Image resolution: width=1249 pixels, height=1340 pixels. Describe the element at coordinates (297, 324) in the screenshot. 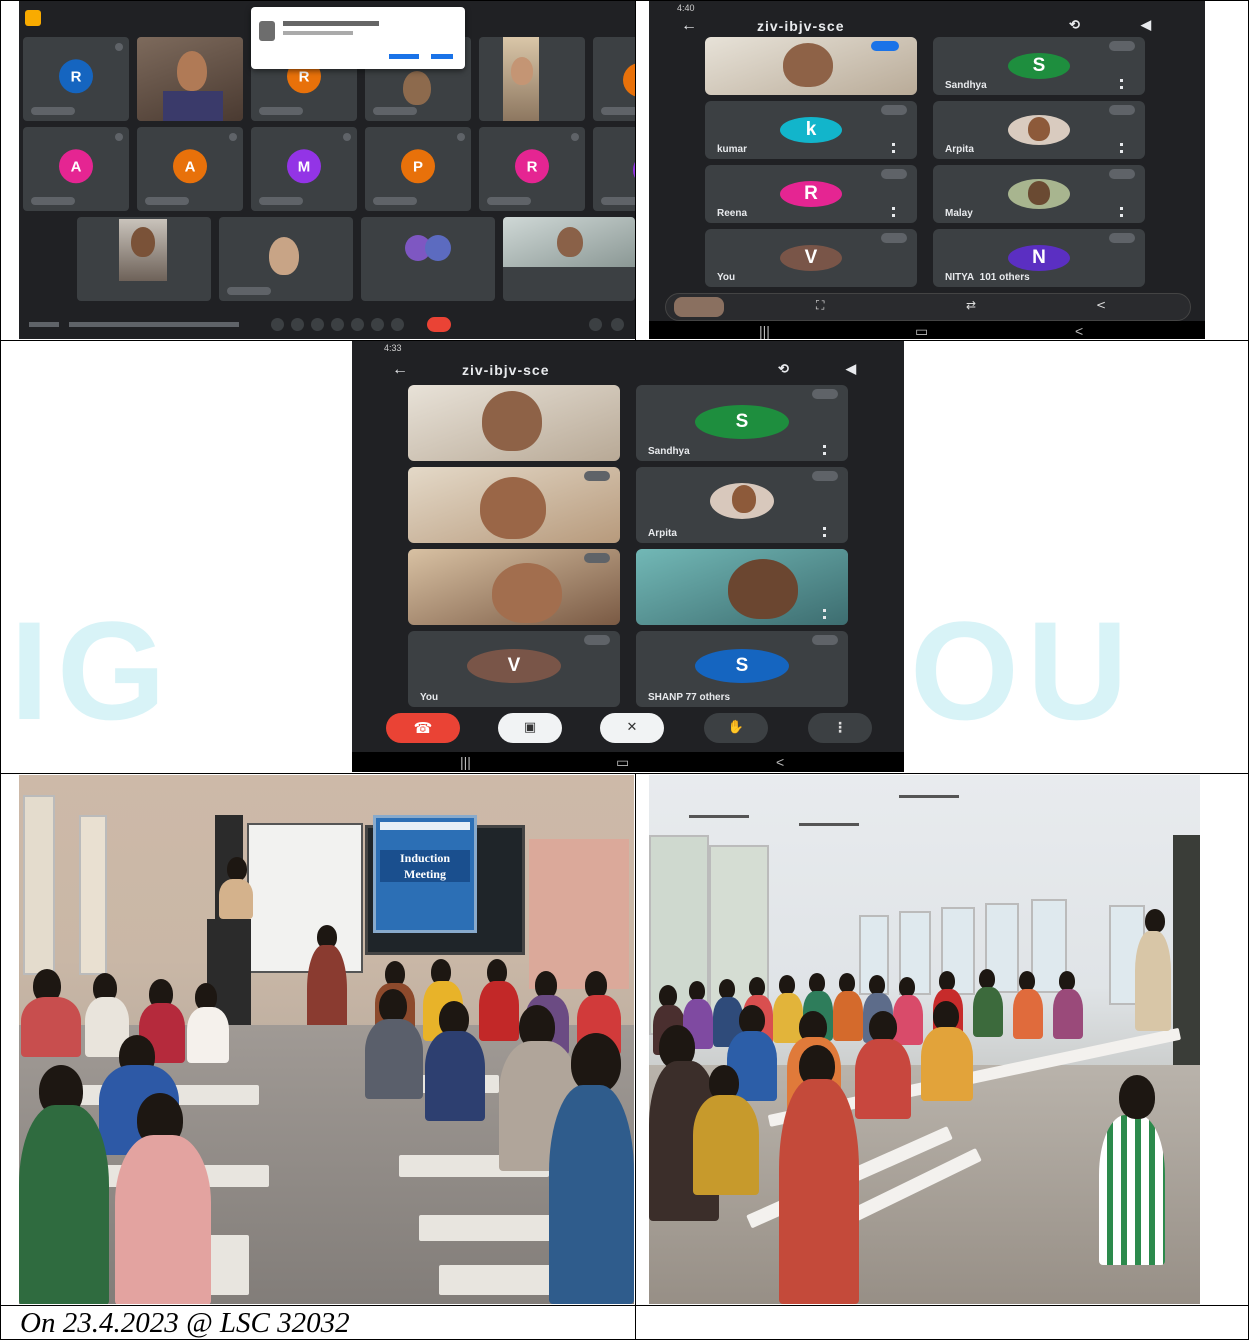

I see `camera-button` at that location.